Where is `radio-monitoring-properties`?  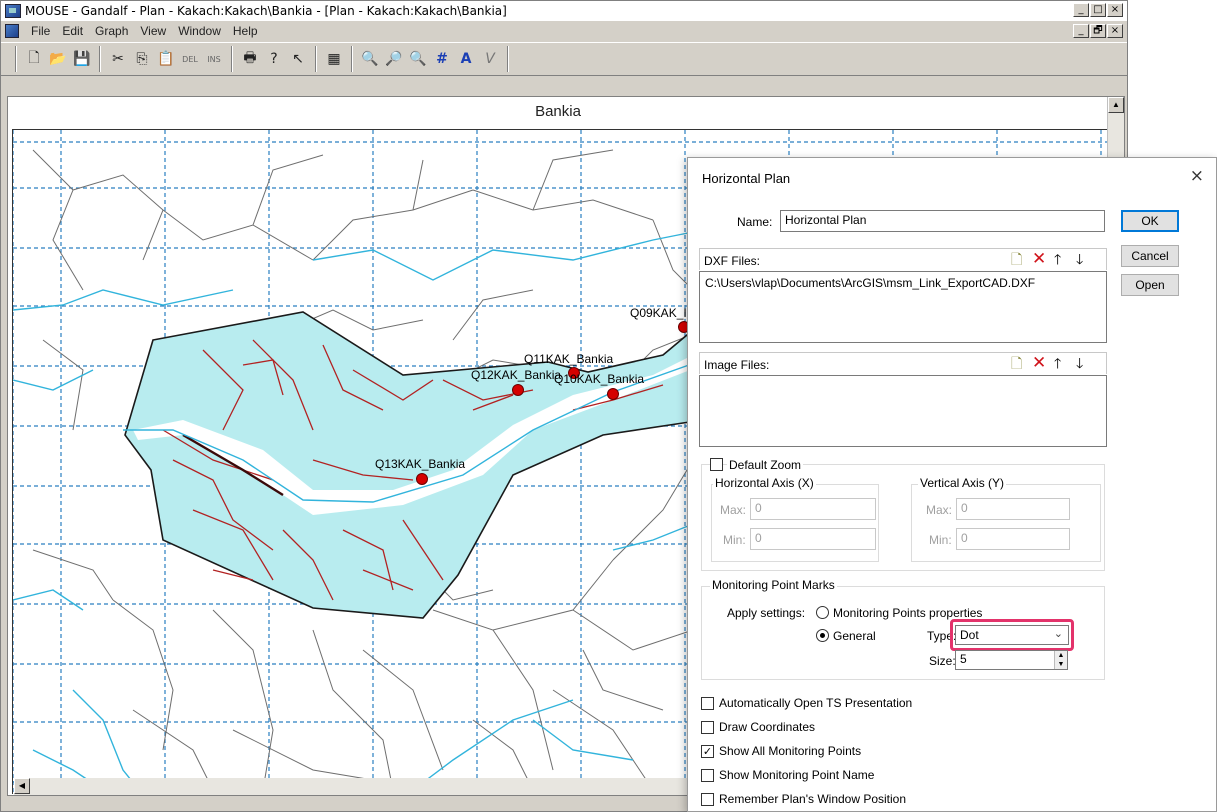
radio-monitoring-properties is located at coordinates (822, 612).